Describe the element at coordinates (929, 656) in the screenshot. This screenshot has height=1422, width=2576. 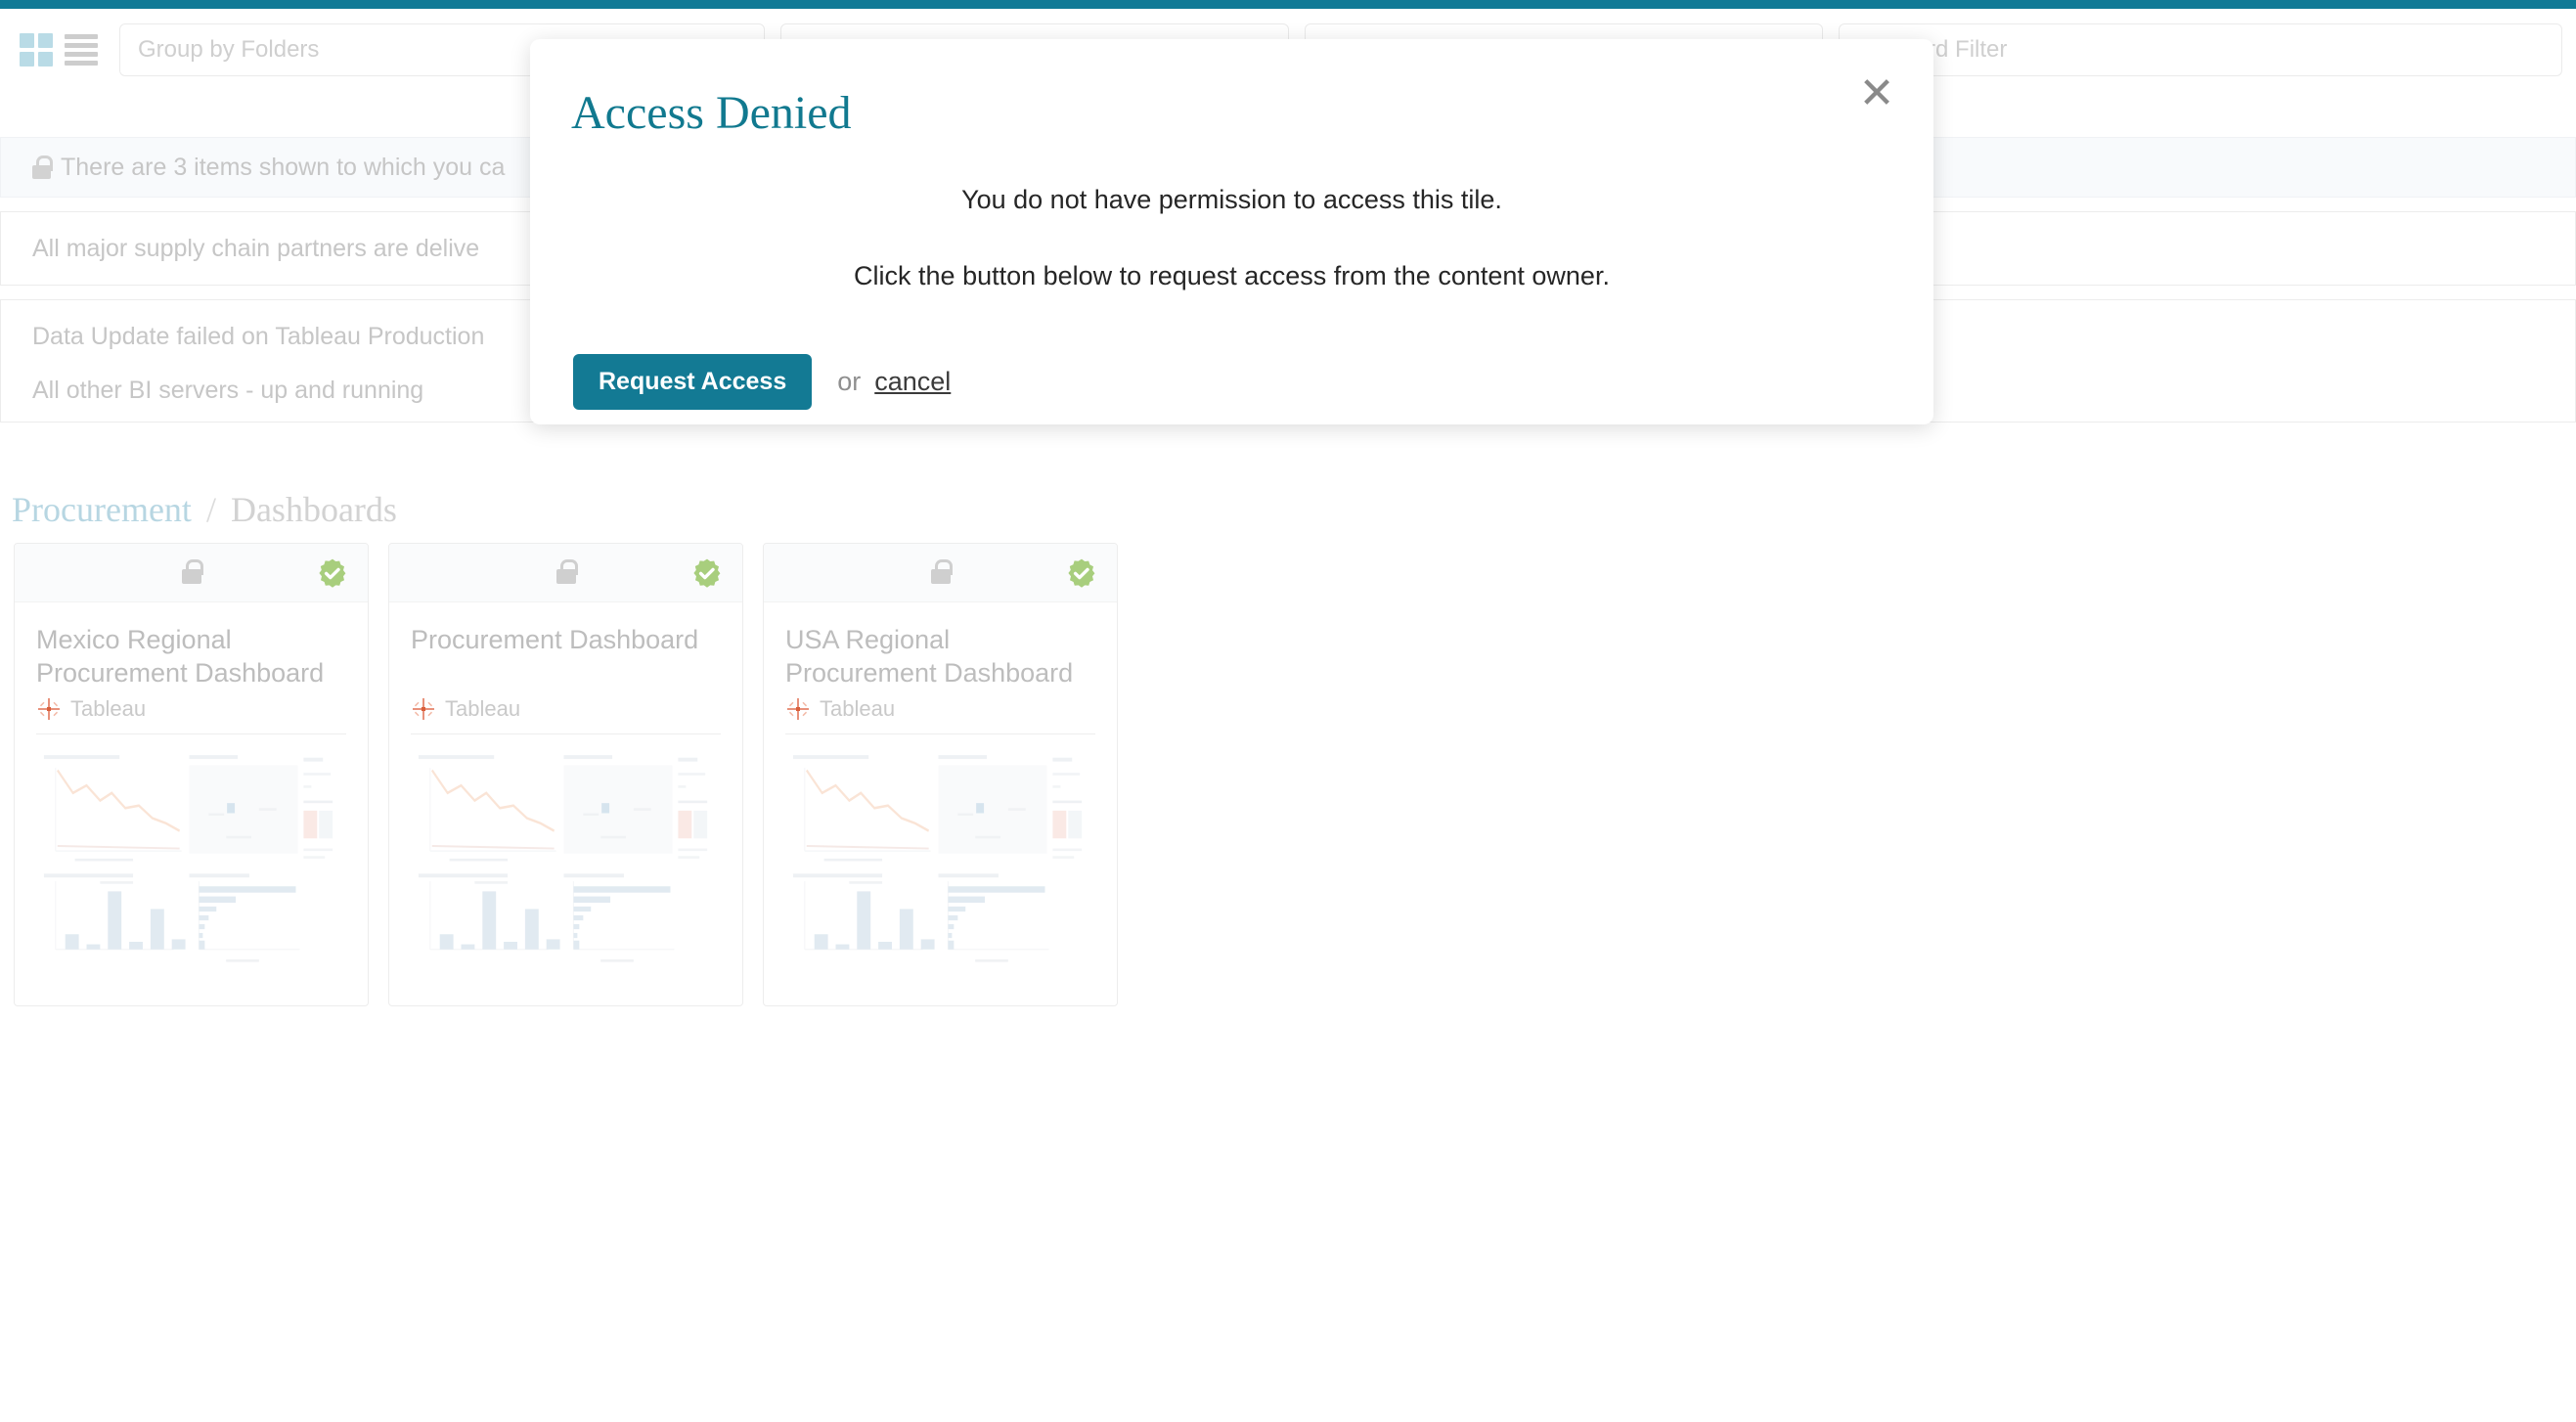
I see `card-title: USA Regional Procurement Dashboard` at that location.